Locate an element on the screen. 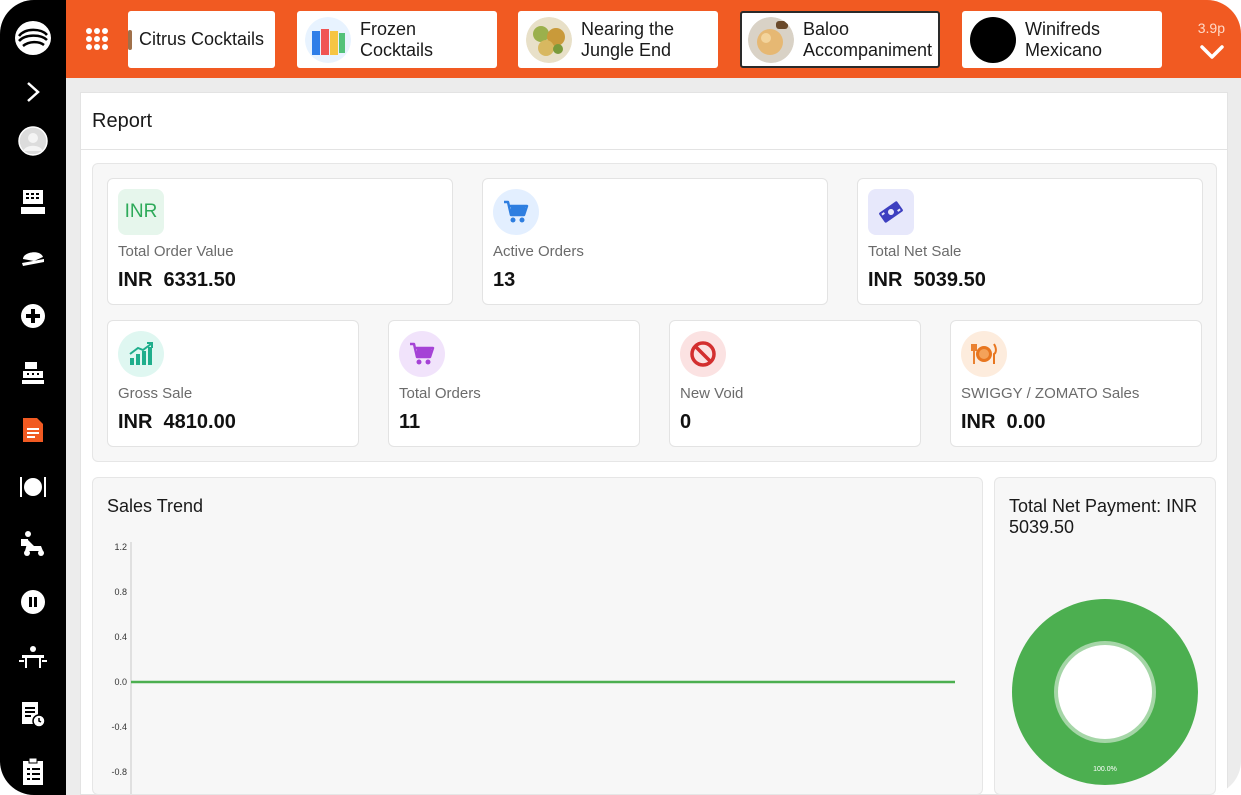  frozen-cocktails-thumb is located at coordinates (328, 39).